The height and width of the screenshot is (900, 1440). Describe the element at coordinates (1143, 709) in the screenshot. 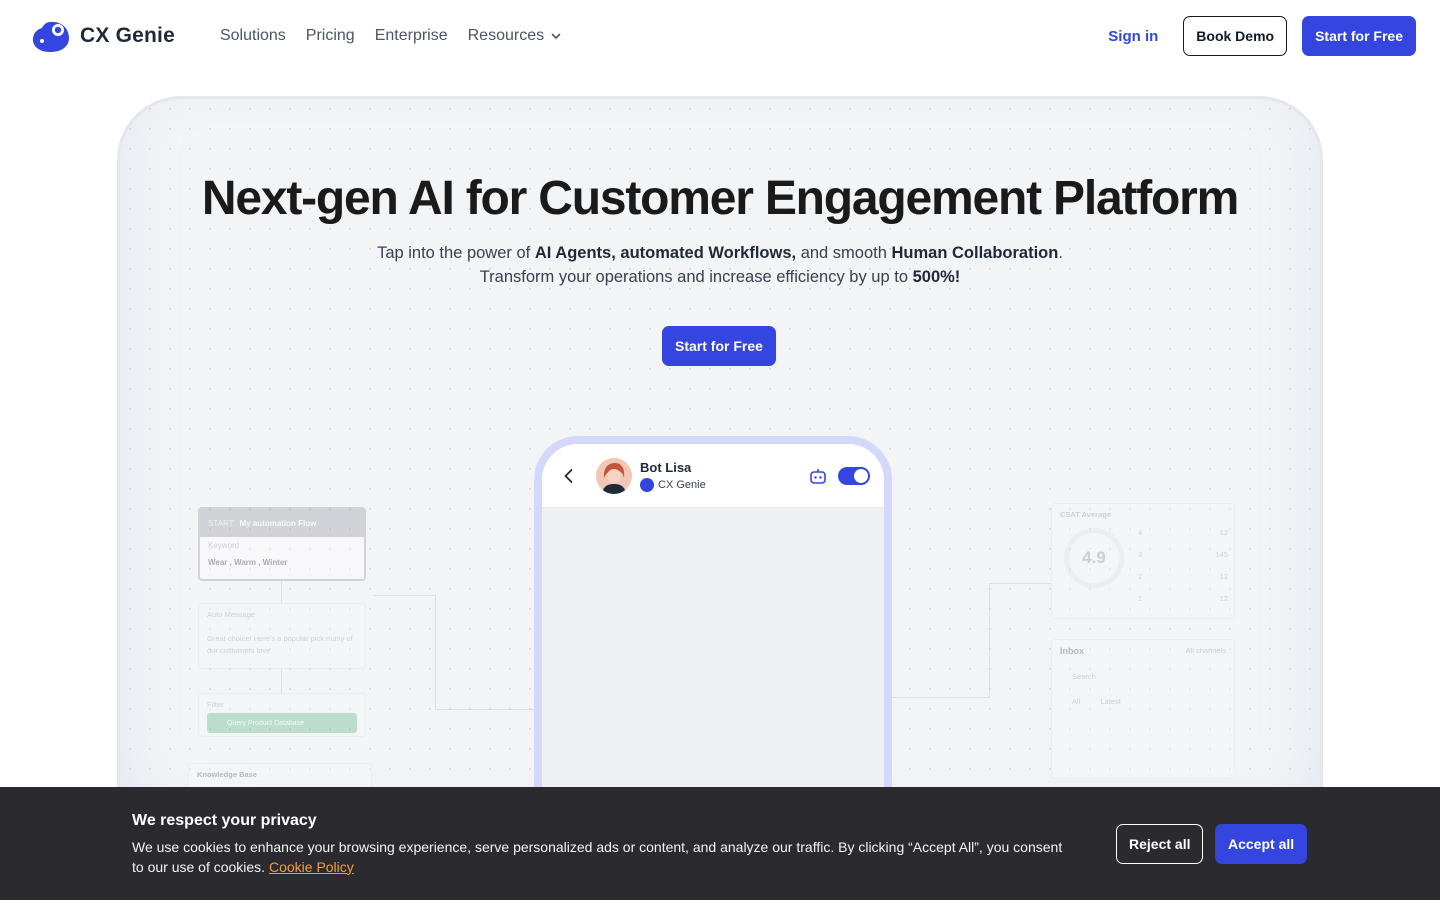

I see `inbox-card: Inbox All channels Search All Latest` at that location.